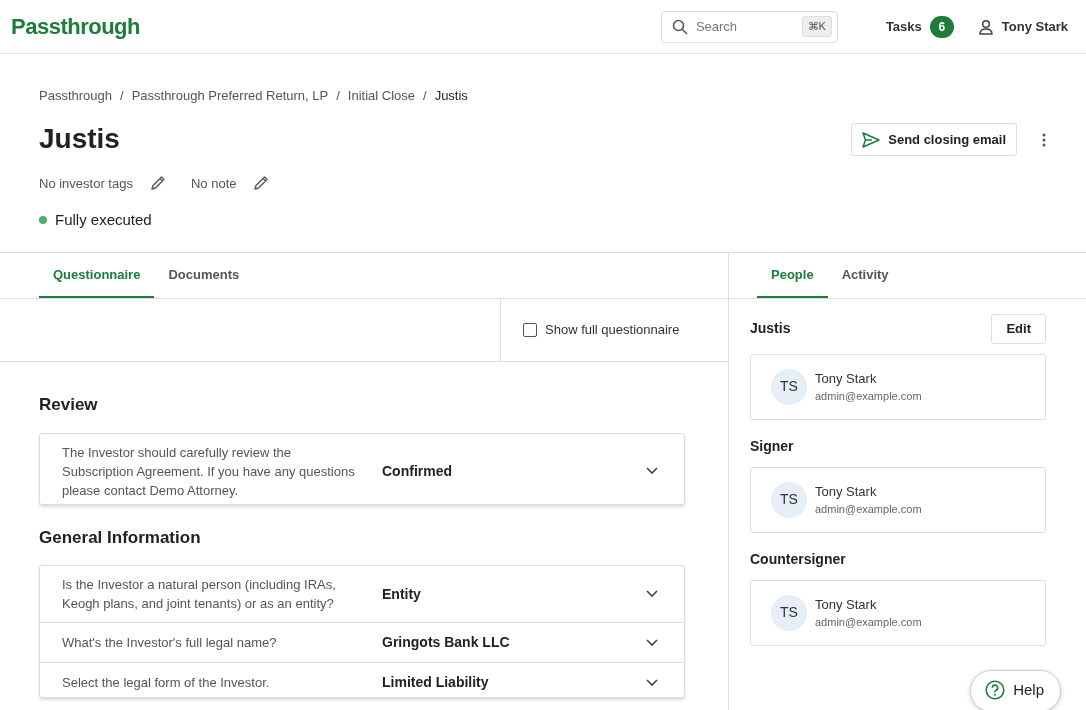 Image resolution: width=1086 pixels, height=710 pixels. Describe the element at coordinates (995, 689) in the screenshot. I see `help-icon` at that location.